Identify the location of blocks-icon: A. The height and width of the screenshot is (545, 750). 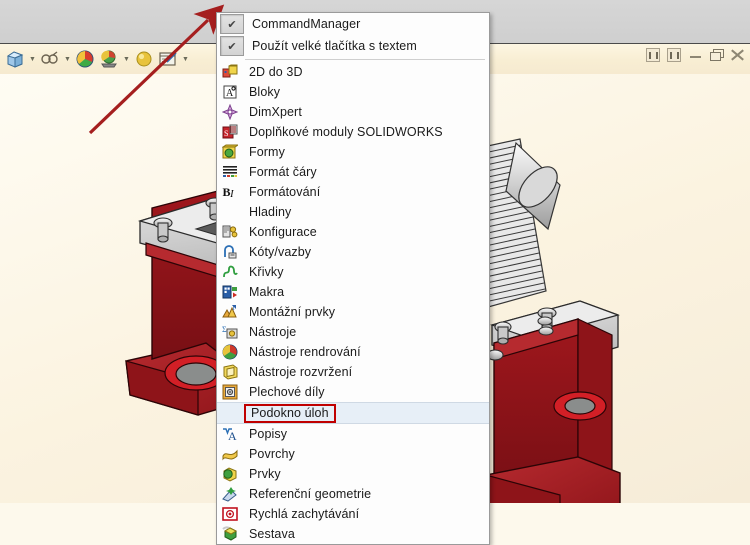
(230, 92).